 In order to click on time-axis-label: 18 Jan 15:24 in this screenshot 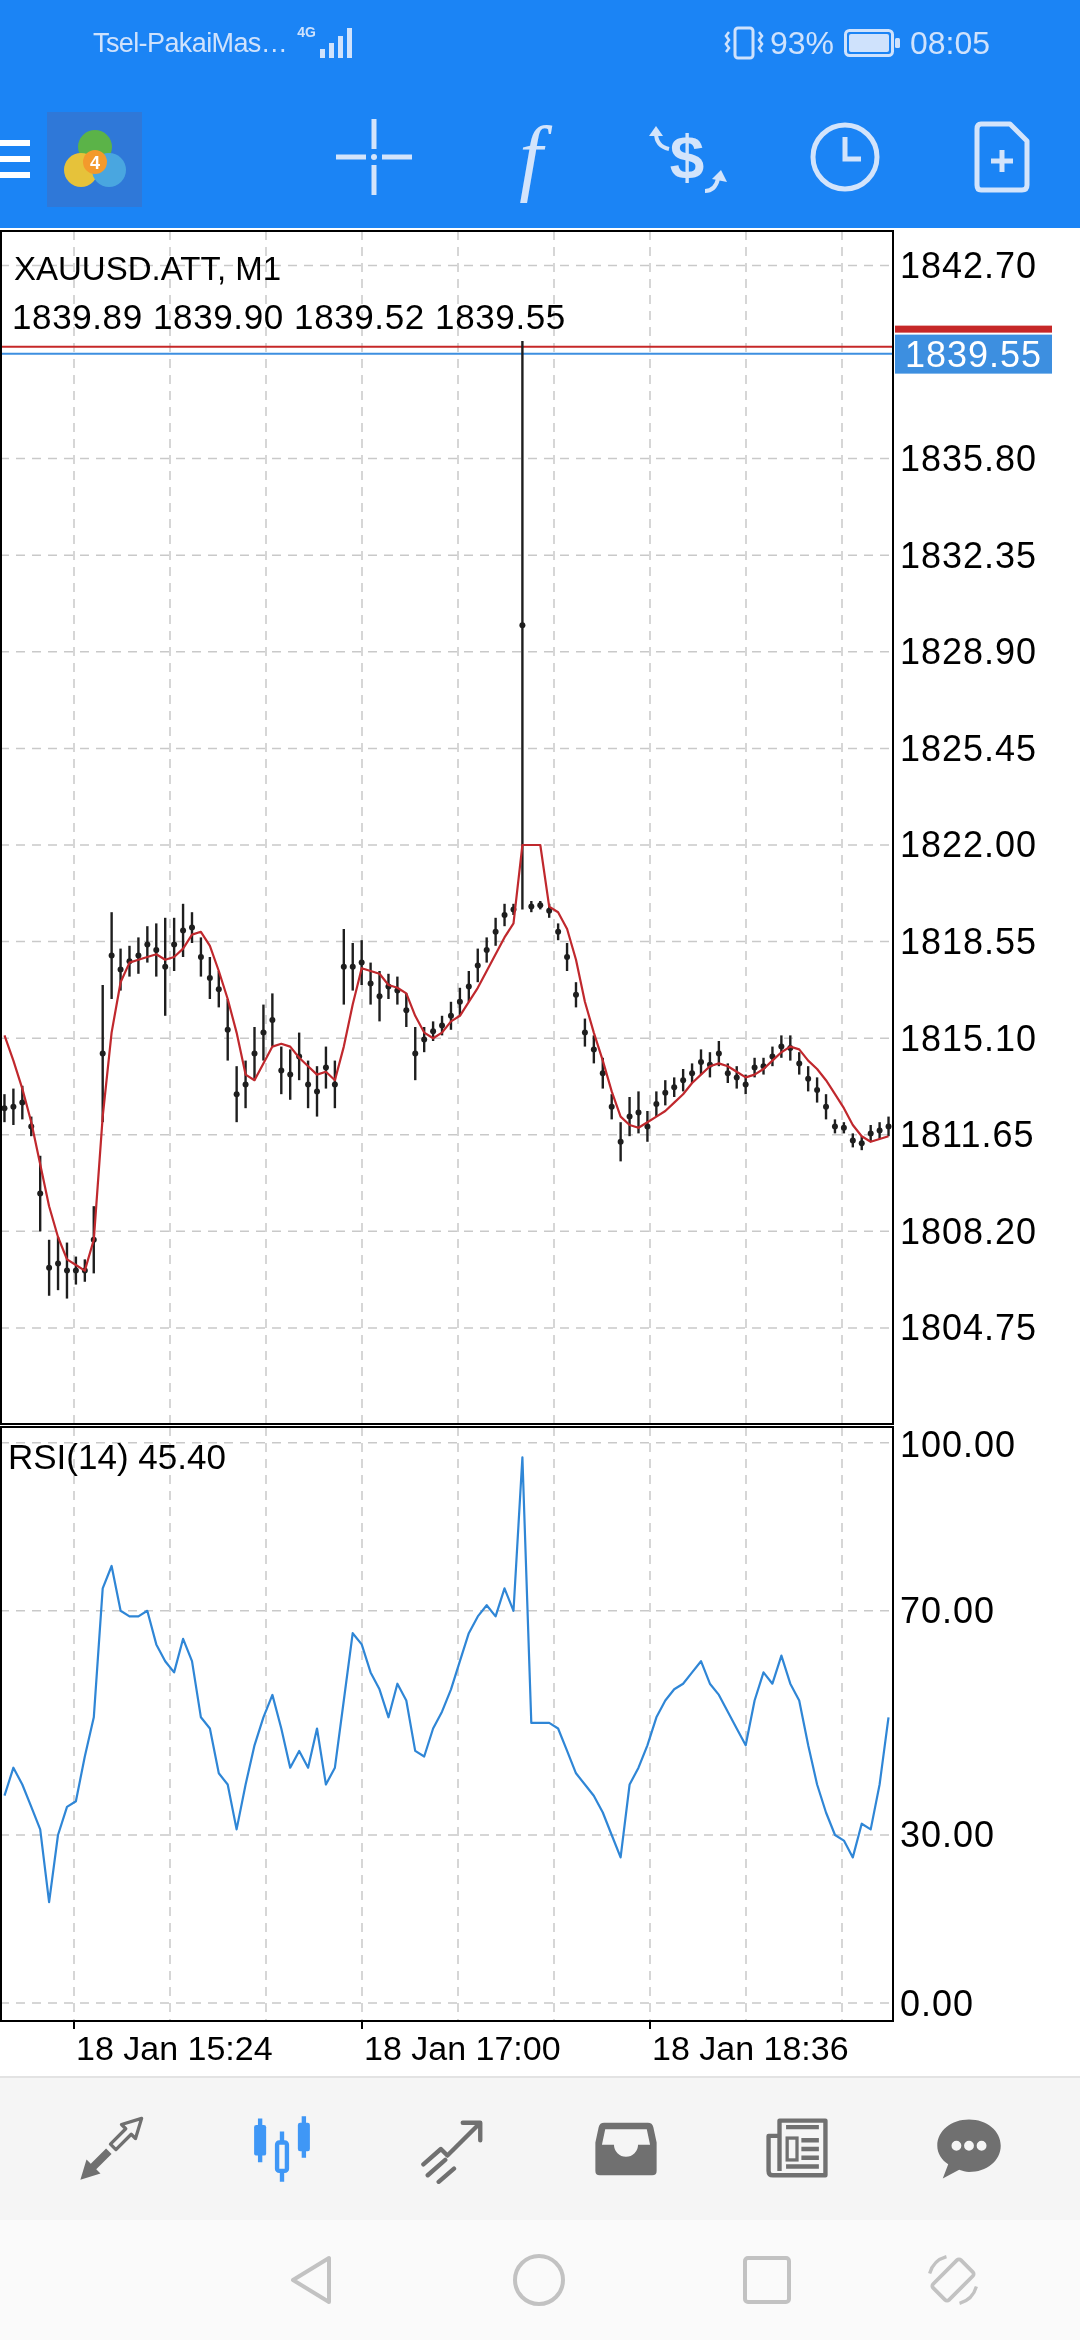, I will do `click(174, 2048)`.